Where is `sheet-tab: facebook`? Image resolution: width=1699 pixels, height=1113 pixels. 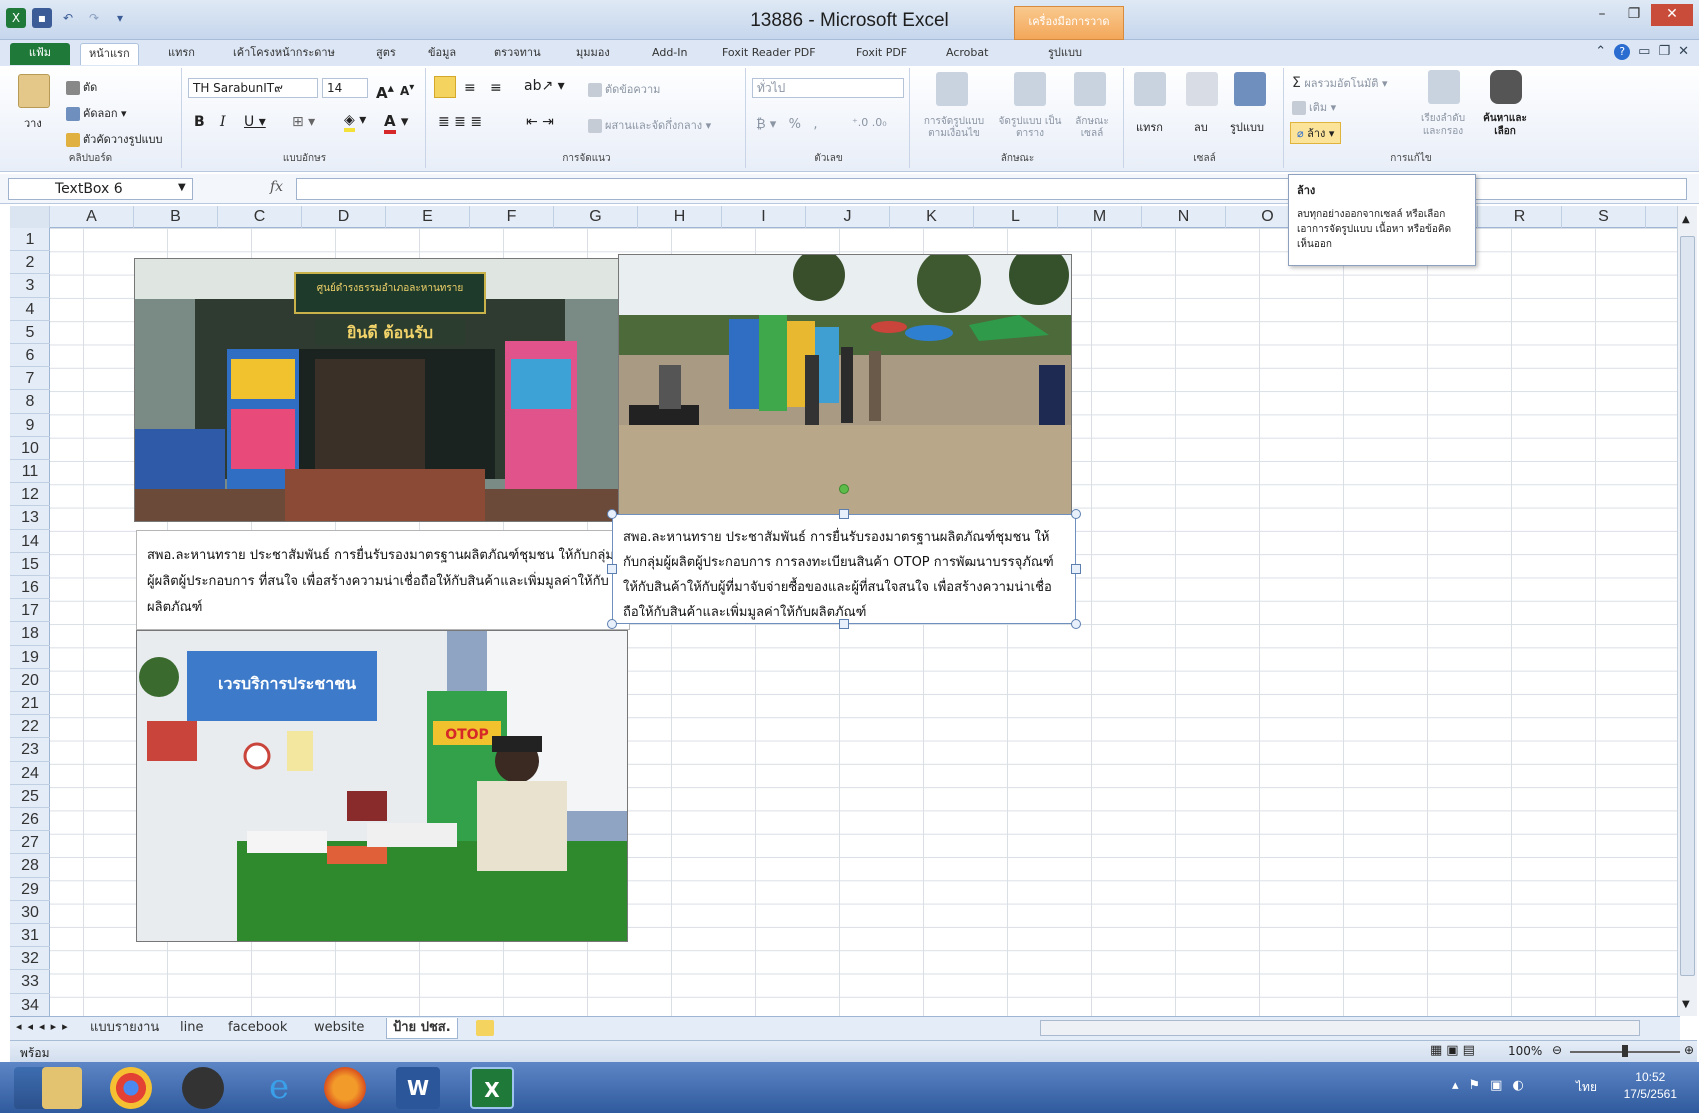 sheet-tab: facebook is located at coordinates (257, 1028).